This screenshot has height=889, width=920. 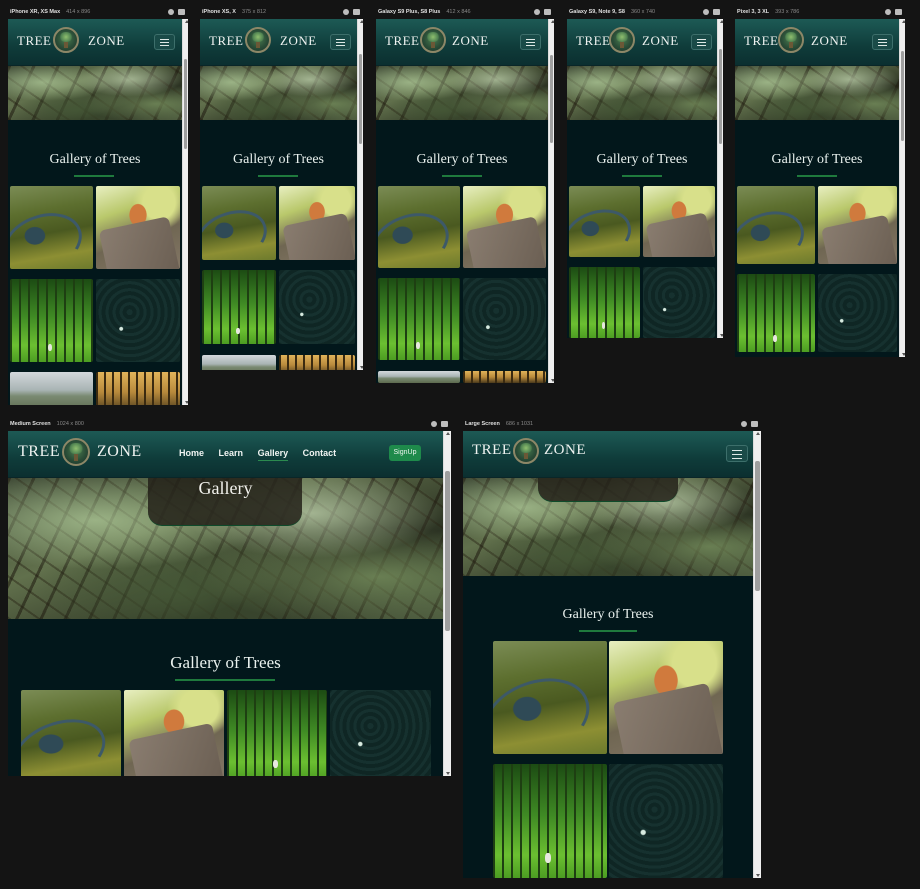 I want to click on nav-link-learn: Learn, so click(x=231, y=453).